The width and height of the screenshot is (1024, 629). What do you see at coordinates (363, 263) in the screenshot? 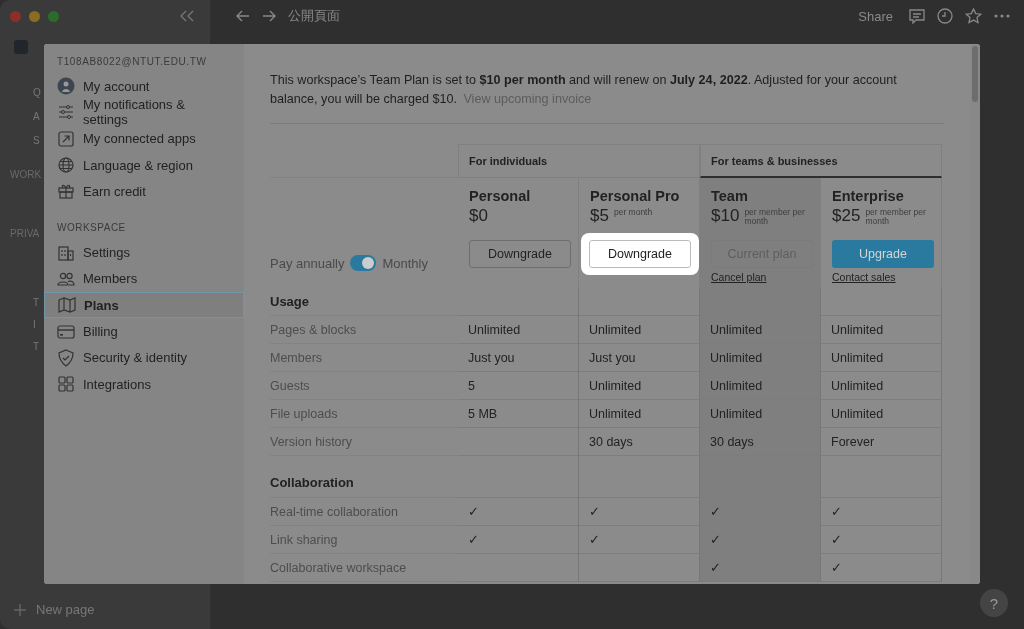
I see `billing-toggle` at bounding box center [363, 263].